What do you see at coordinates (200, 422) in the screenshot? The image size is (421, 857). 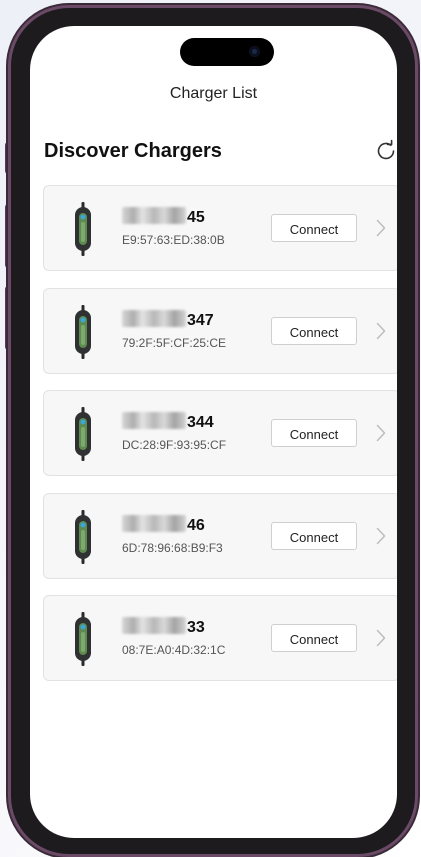 I see `charger-name-suffix: 344` at bounding box center [200, 422].